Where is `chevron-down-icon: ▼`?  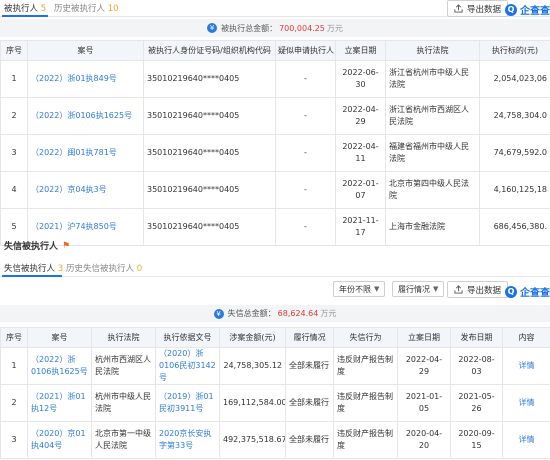
chevron-down-icon: ▼ is located at coordinates (377, 289).